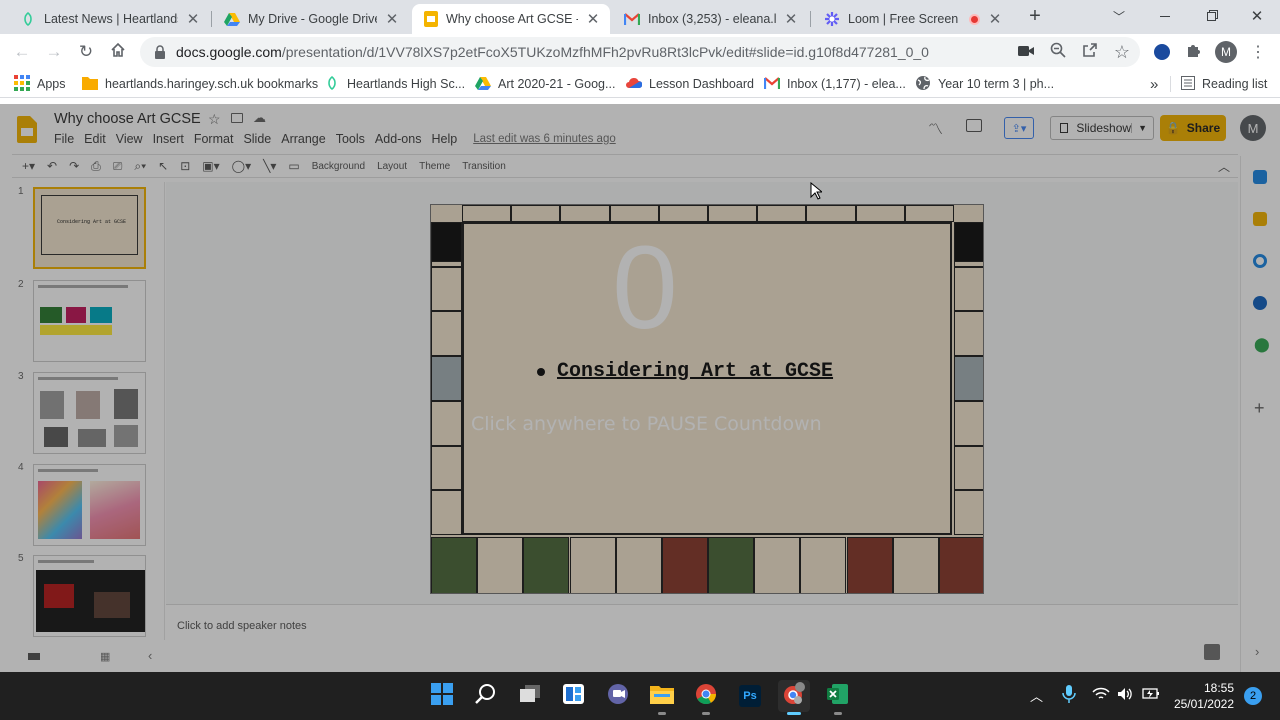 This screenshot has width=1280, height=720. I want to click on tab-search-button: ﹀, so click(1119, 16).